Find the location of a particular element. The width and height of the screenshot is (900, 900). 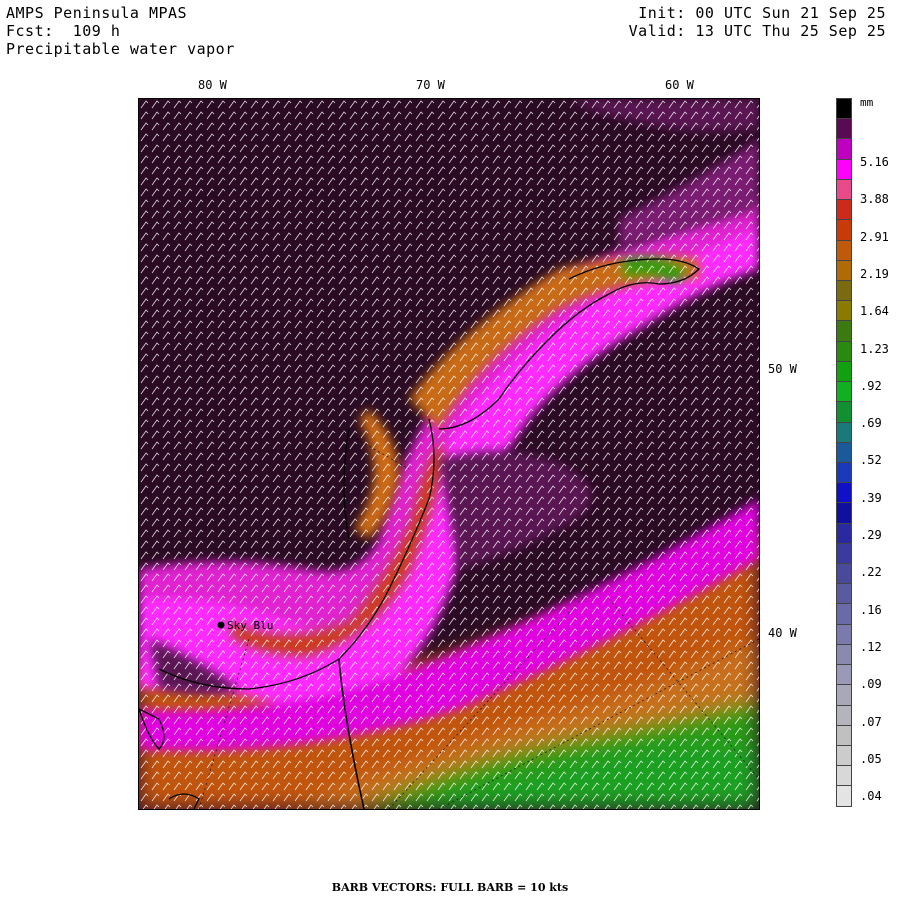

colorbar is located at coordinates (844, 452).